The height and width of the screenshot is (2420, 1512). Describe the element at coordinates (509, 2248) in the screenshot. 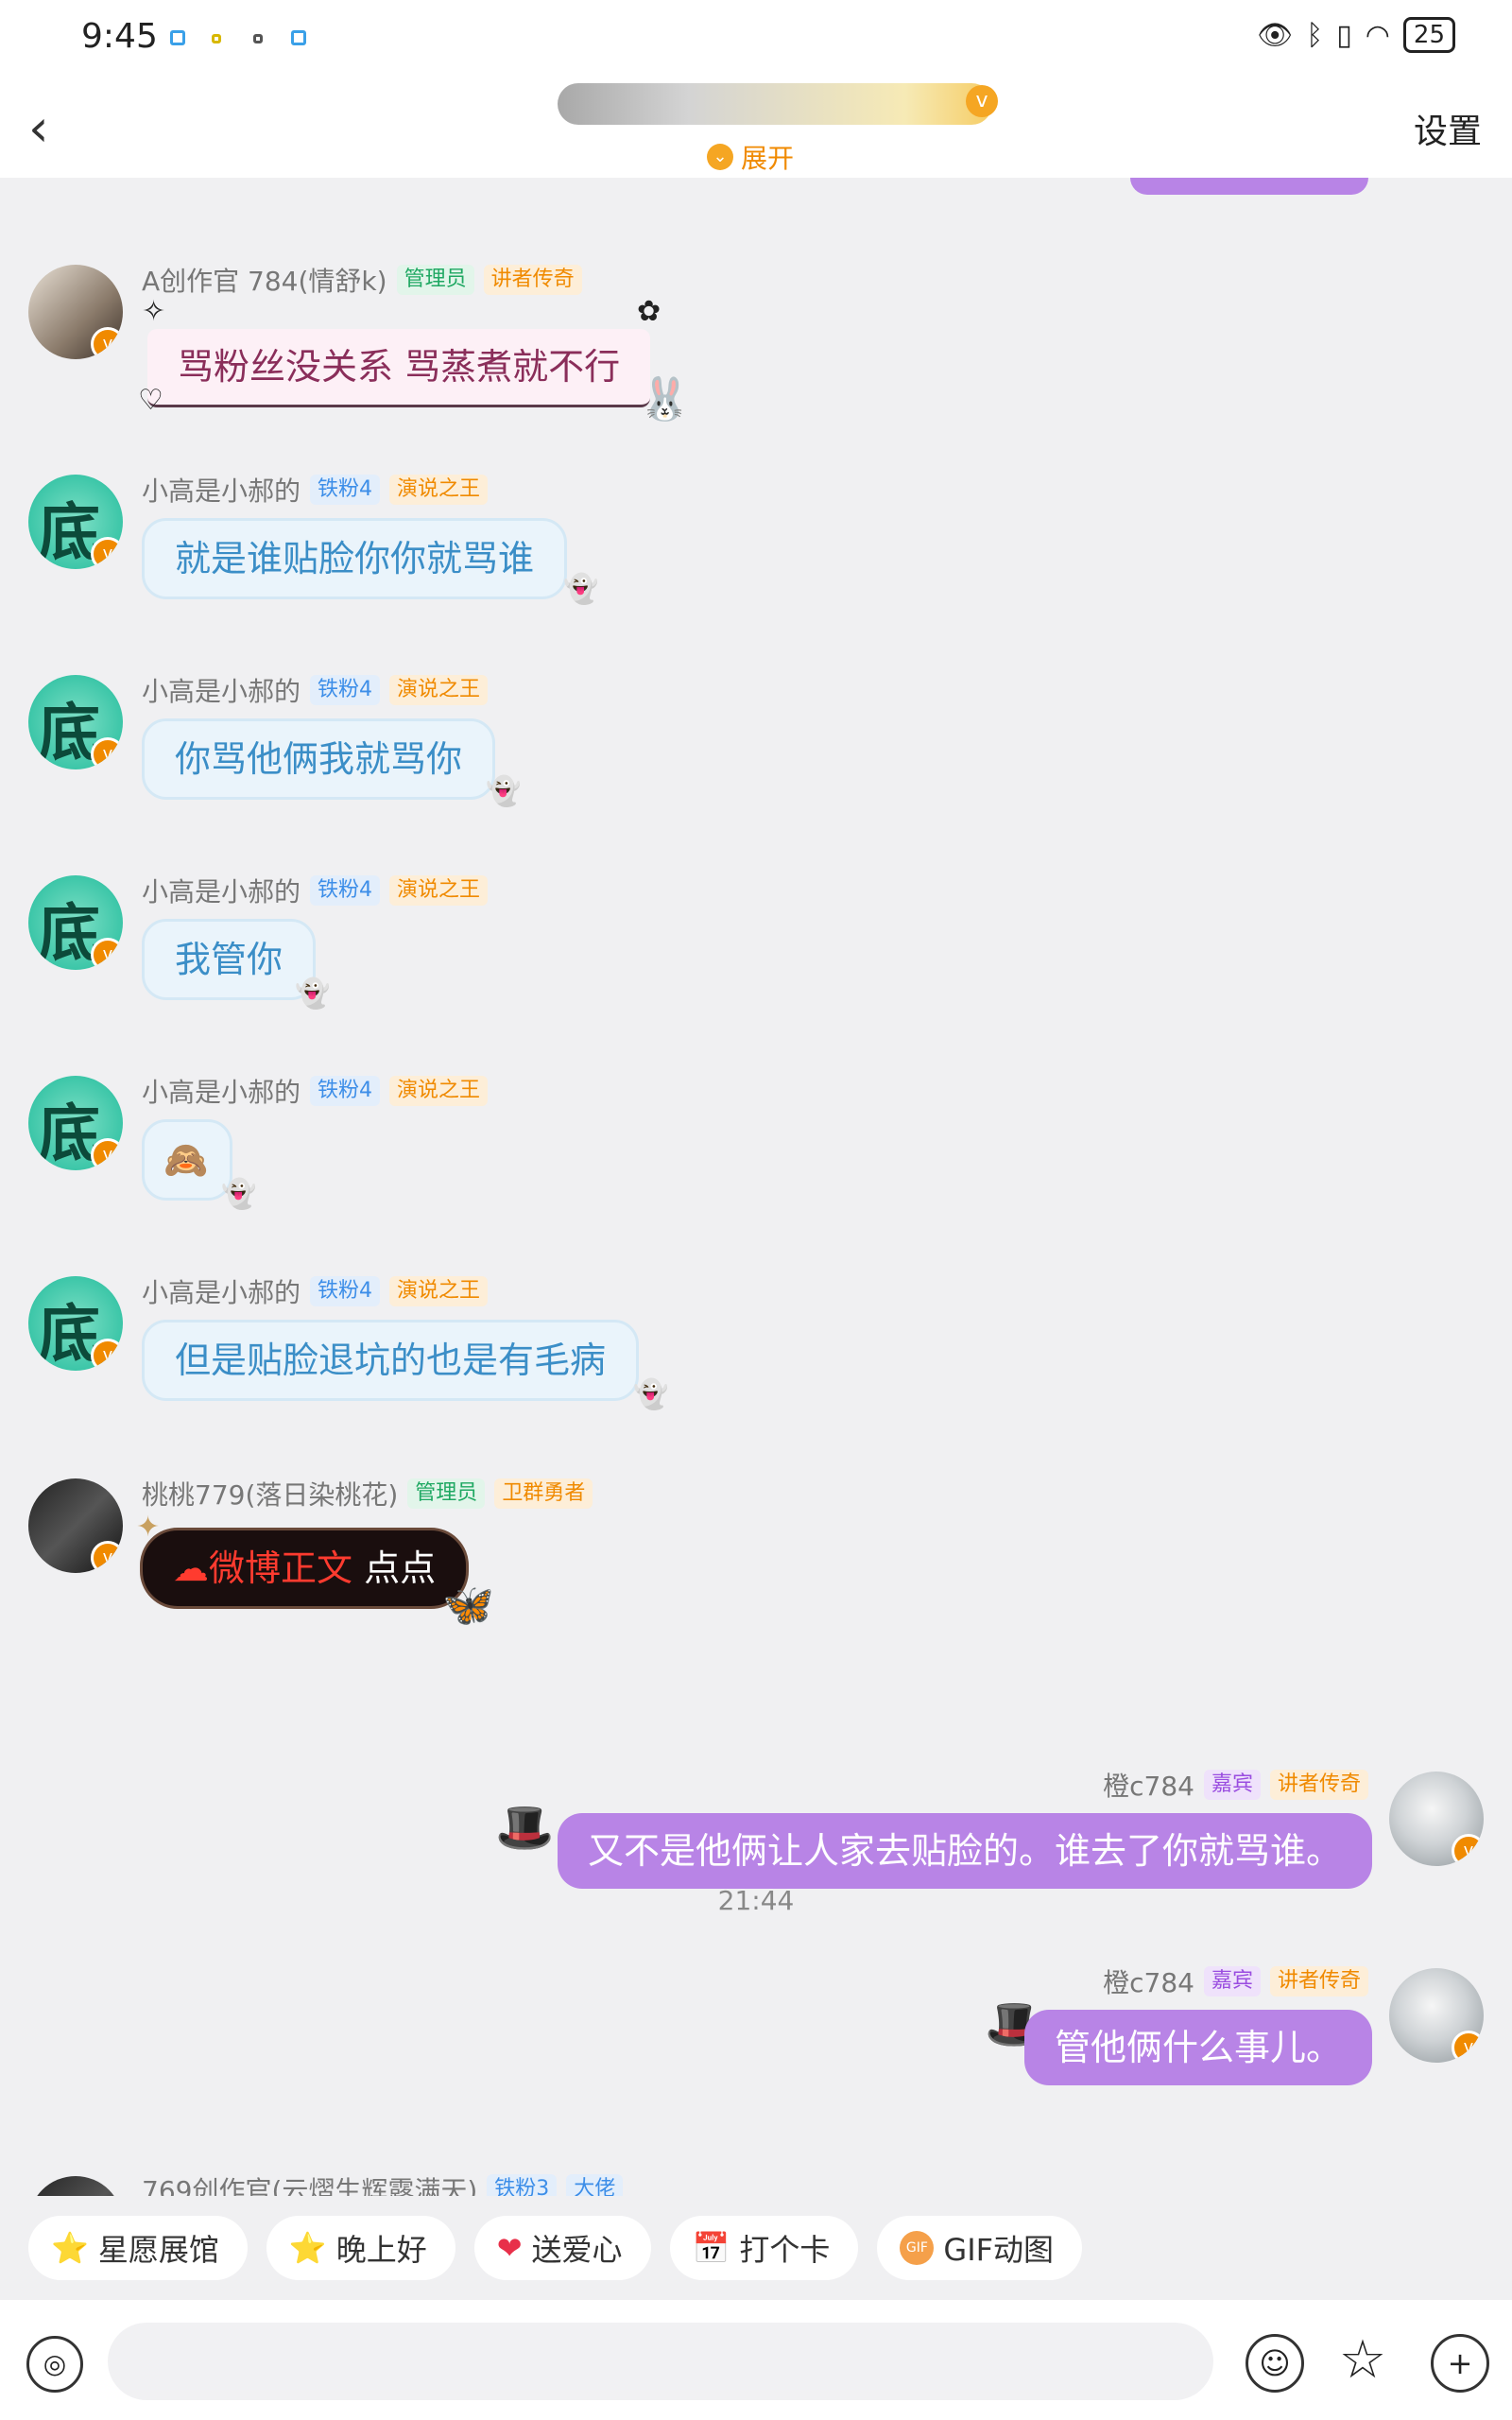

I see `heart-icon: ❤` at that location.